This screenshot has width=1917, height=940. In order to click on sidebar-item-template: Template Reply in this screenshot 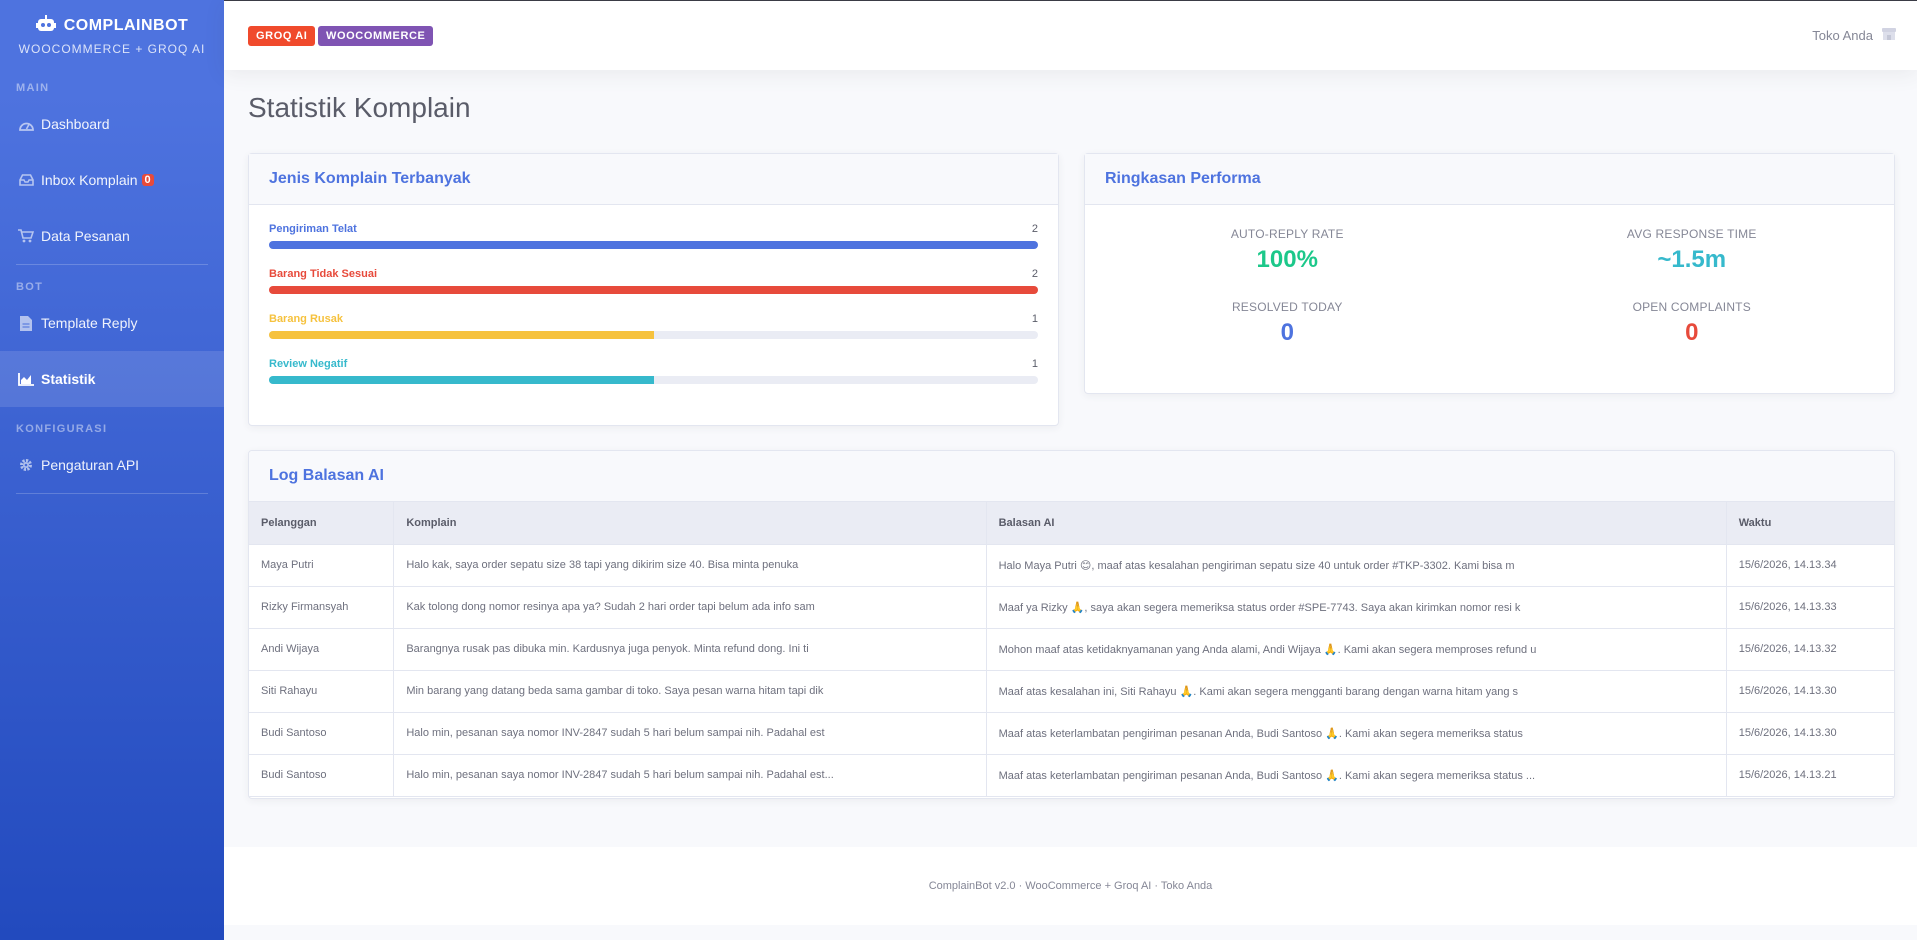, I will do `click(112, 323)`.